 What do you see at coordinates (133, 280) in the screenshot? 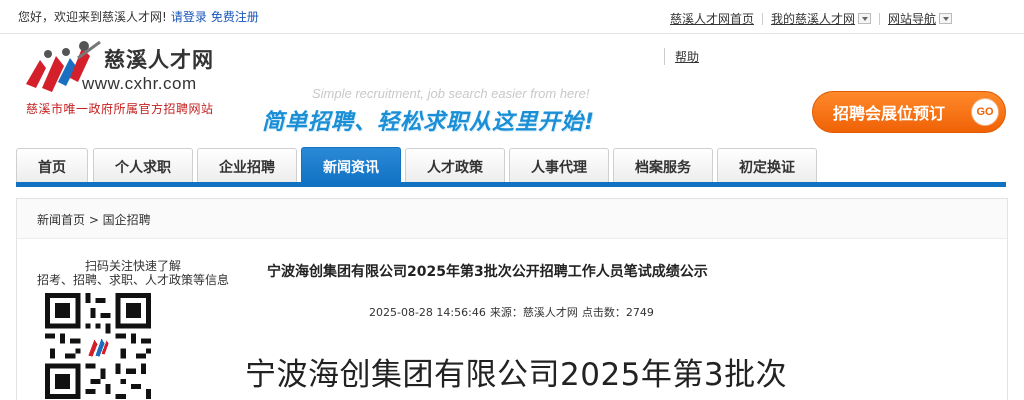
I see `qr-caption-line2: 招考、招聘、求职、人才政策等信息` at bounding box center [133, 280].